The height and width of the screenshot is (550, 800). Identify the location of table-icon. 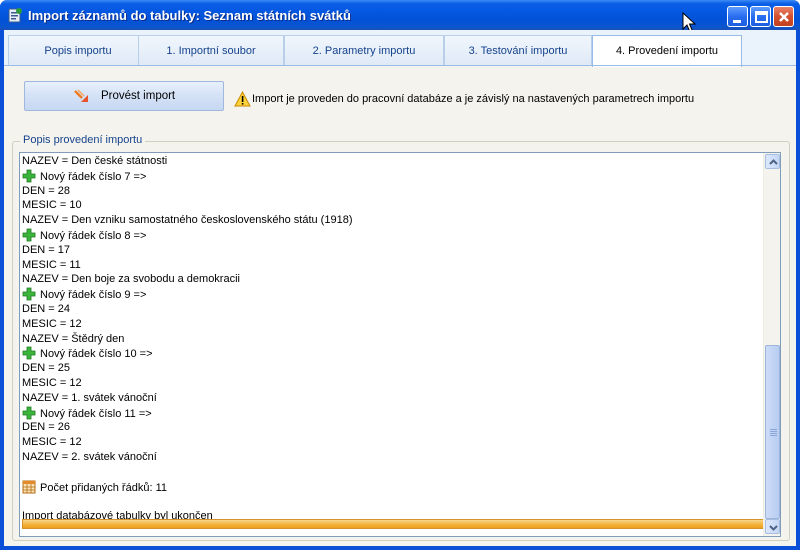
(29, 487).